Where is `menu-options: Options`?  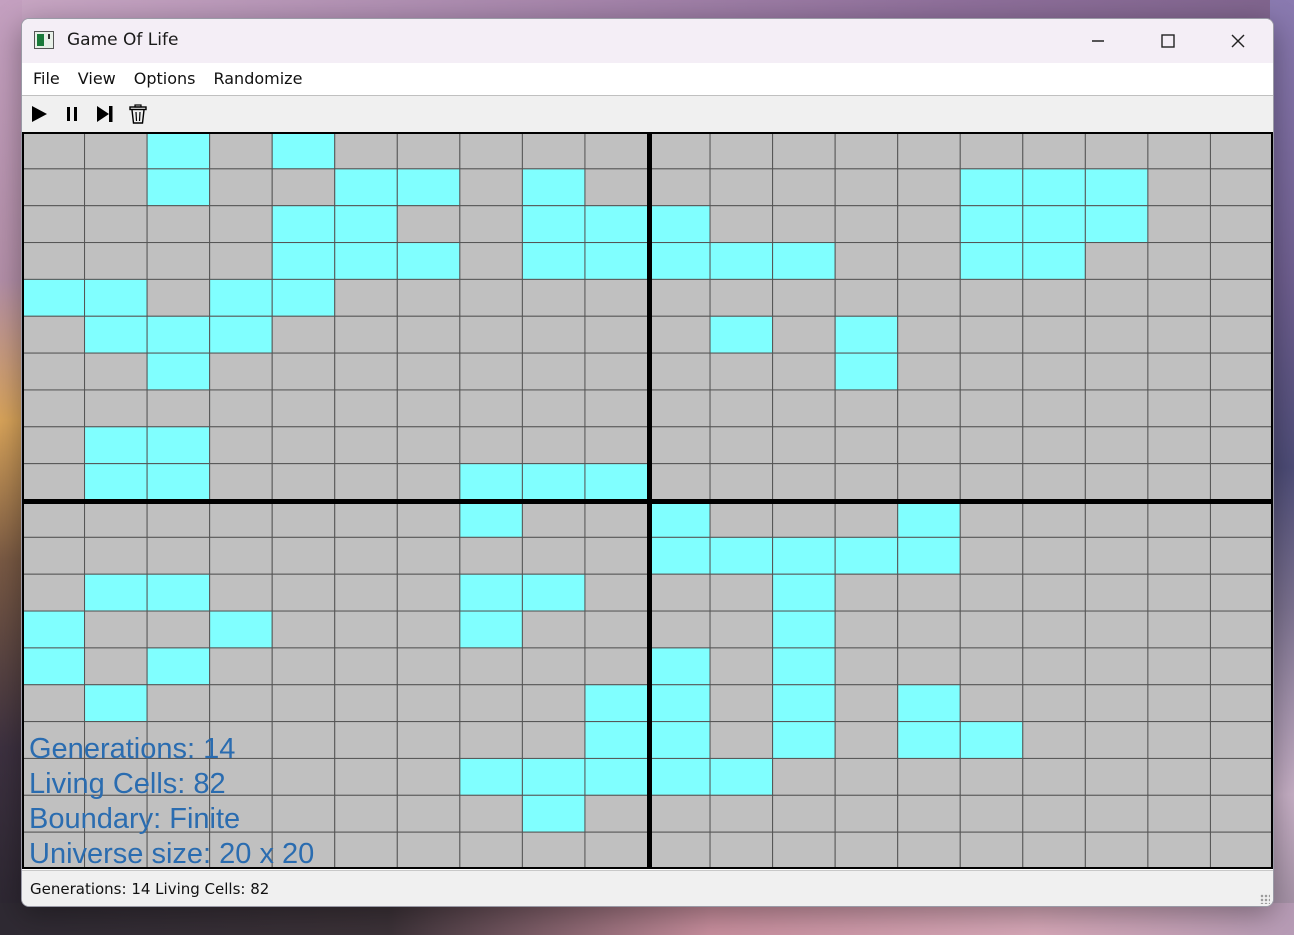 menu-options: Options is located at coordinates (165, 79).